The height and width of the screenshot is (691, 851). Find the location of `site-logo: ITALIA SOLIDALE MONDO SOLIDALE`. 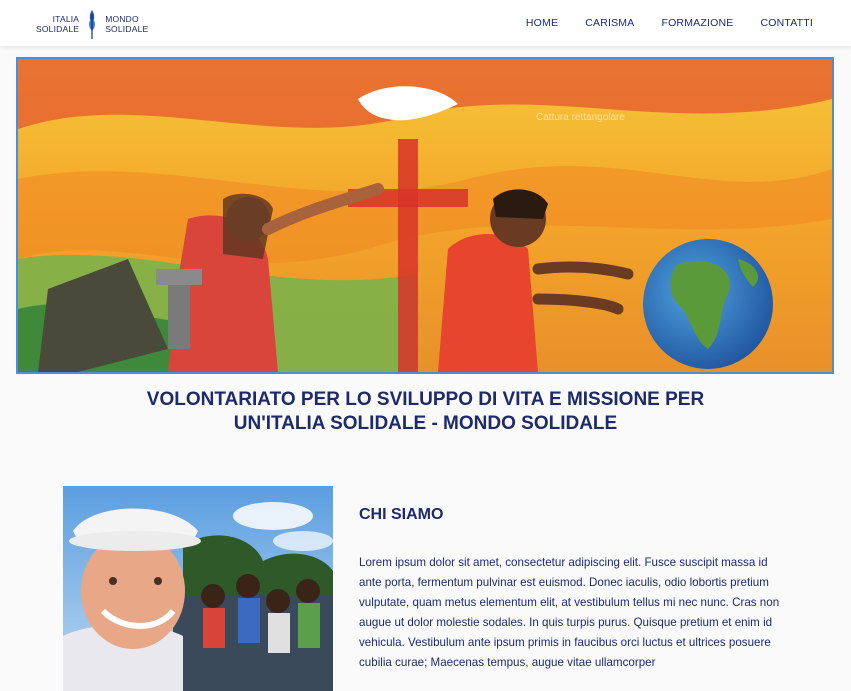

site-logo: ITALIA SOLIDALE MONDO SOLIDALE is located at coordinates (92, 24).